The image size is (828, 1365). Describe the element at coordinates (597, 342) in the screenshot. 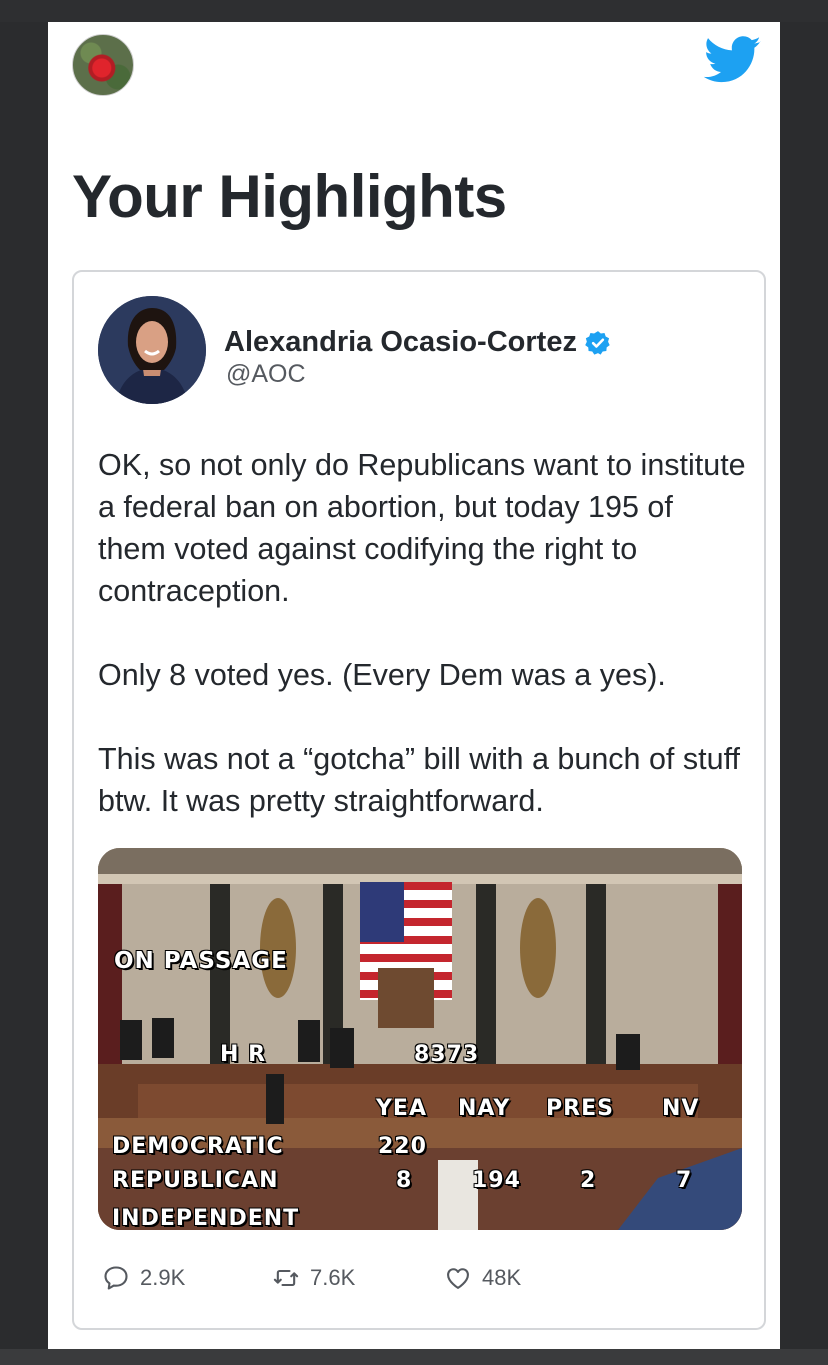

I see `verified-badge-icon` at that location.